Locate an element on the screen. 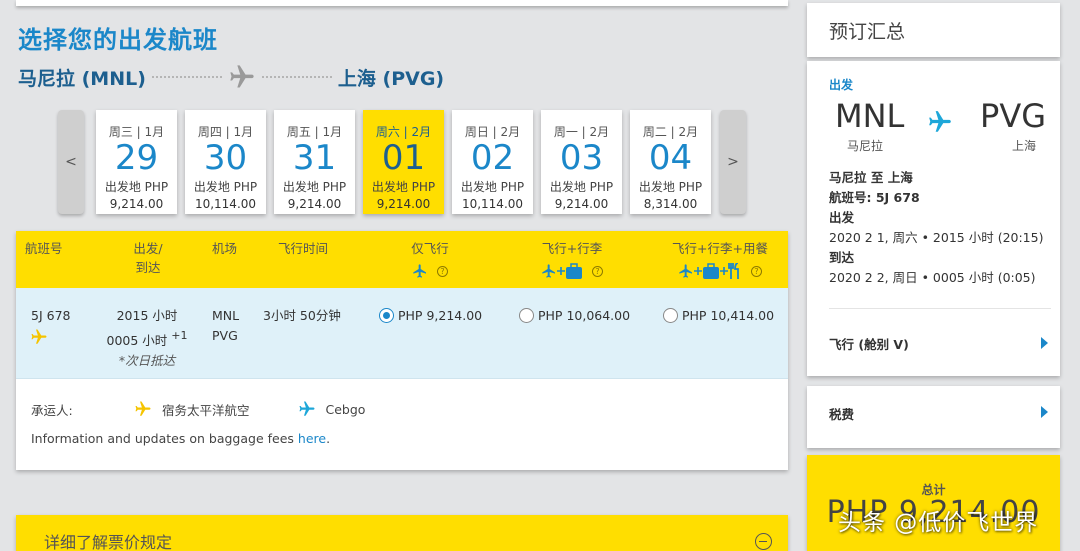  arrive-day-offset: +1 is located at coordinates (179, 335).